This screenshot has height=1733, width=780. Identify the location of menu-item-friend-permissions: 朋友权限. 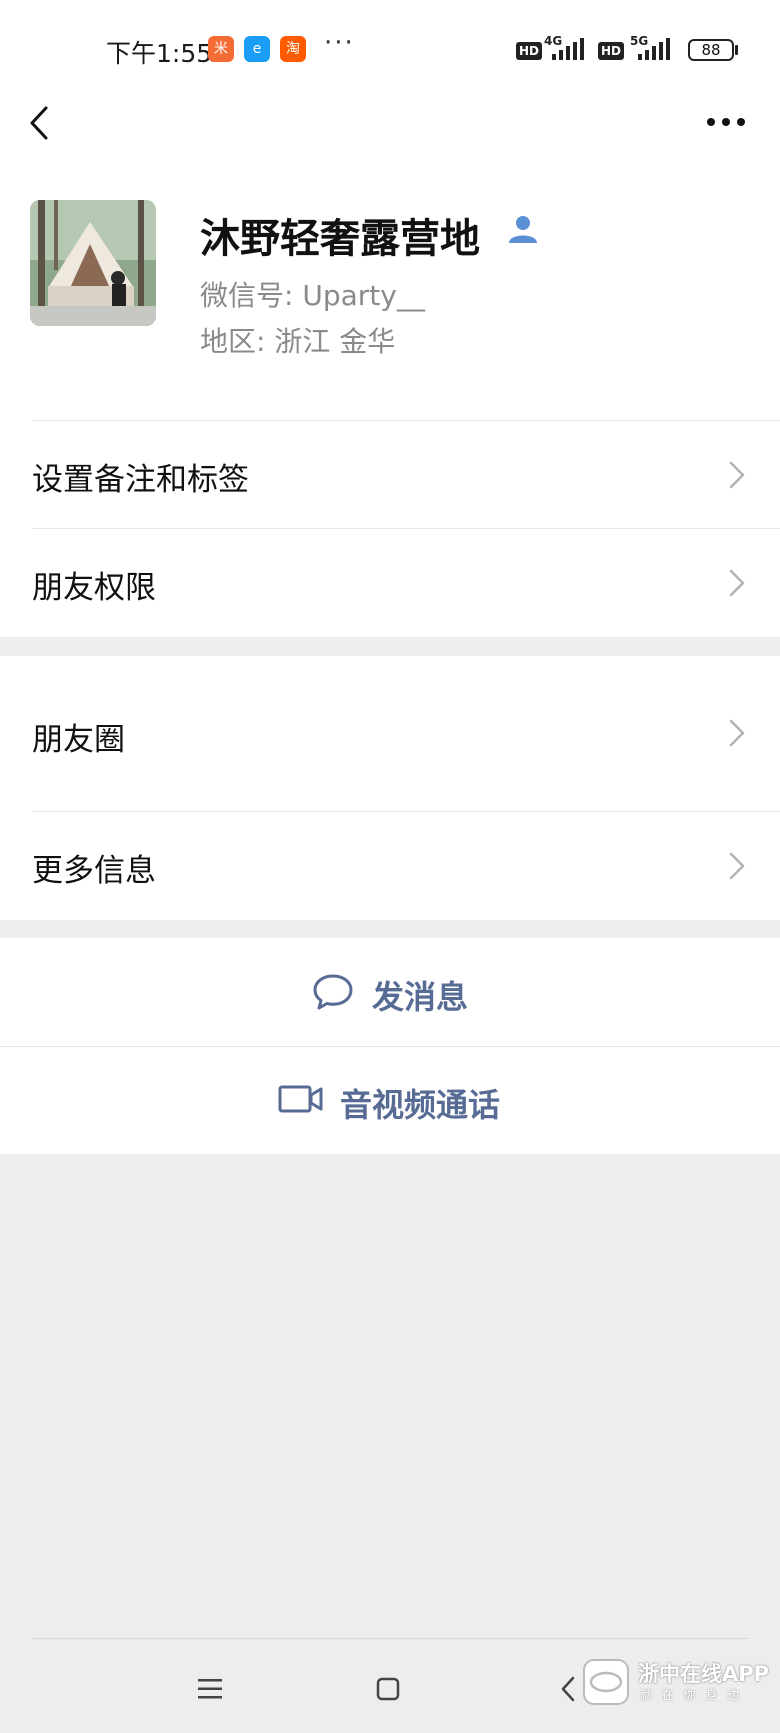
(390, 582).